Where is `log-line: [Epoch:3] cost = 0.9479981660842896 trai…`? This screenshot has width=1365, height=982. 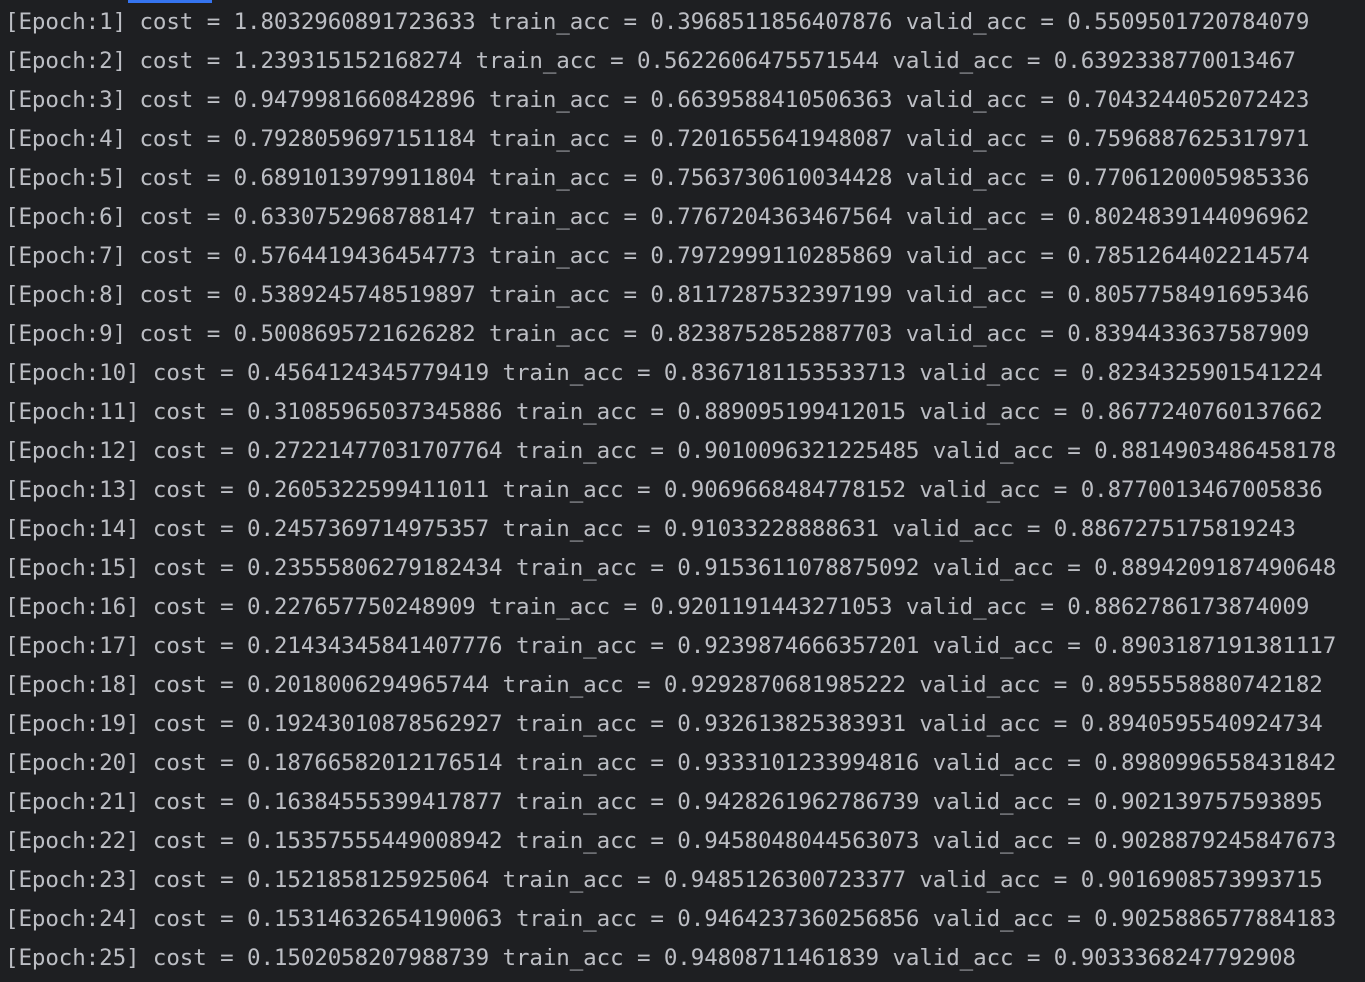 log-line: [Epoch:3] cost = 0.9479981660842896 trai… is located at coordinates (657, 100).